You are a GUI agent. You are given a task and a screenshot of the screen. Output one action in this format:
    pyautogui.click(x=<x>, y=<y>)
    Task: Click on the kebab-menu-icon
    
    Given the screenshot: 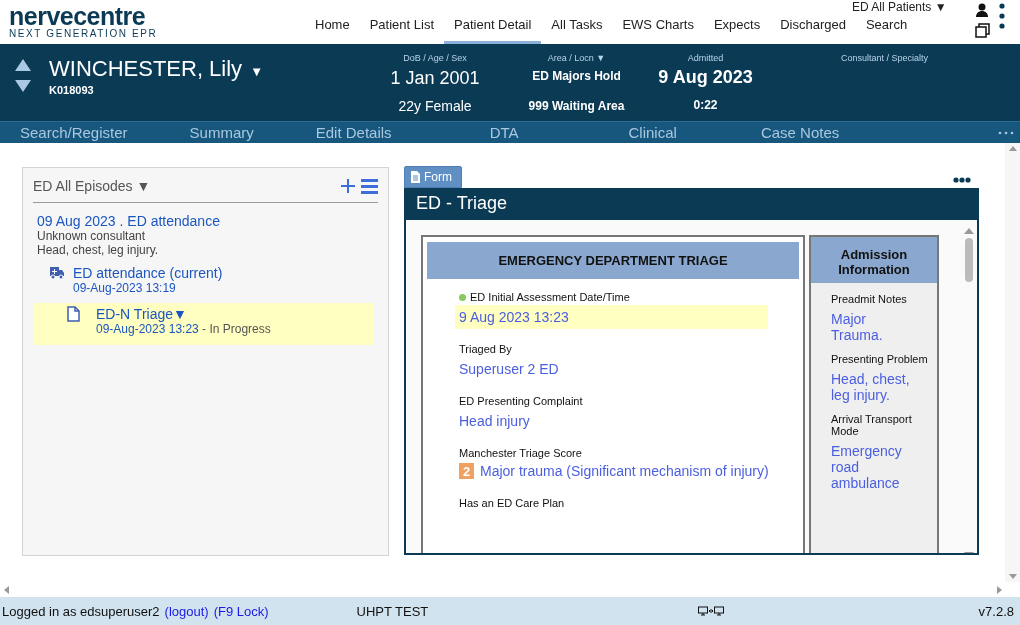 What is the action you would take?
    pyautogui.click(x=1002, y=16)
    